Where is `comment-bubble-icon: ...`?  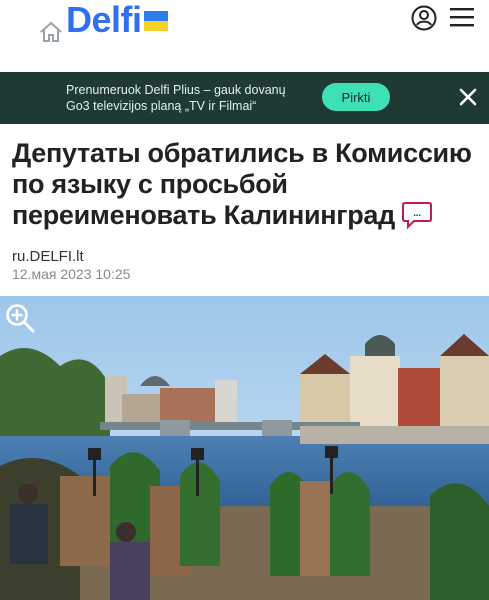
comment-bubble-icon: ... is located at coordinates (417, 215).